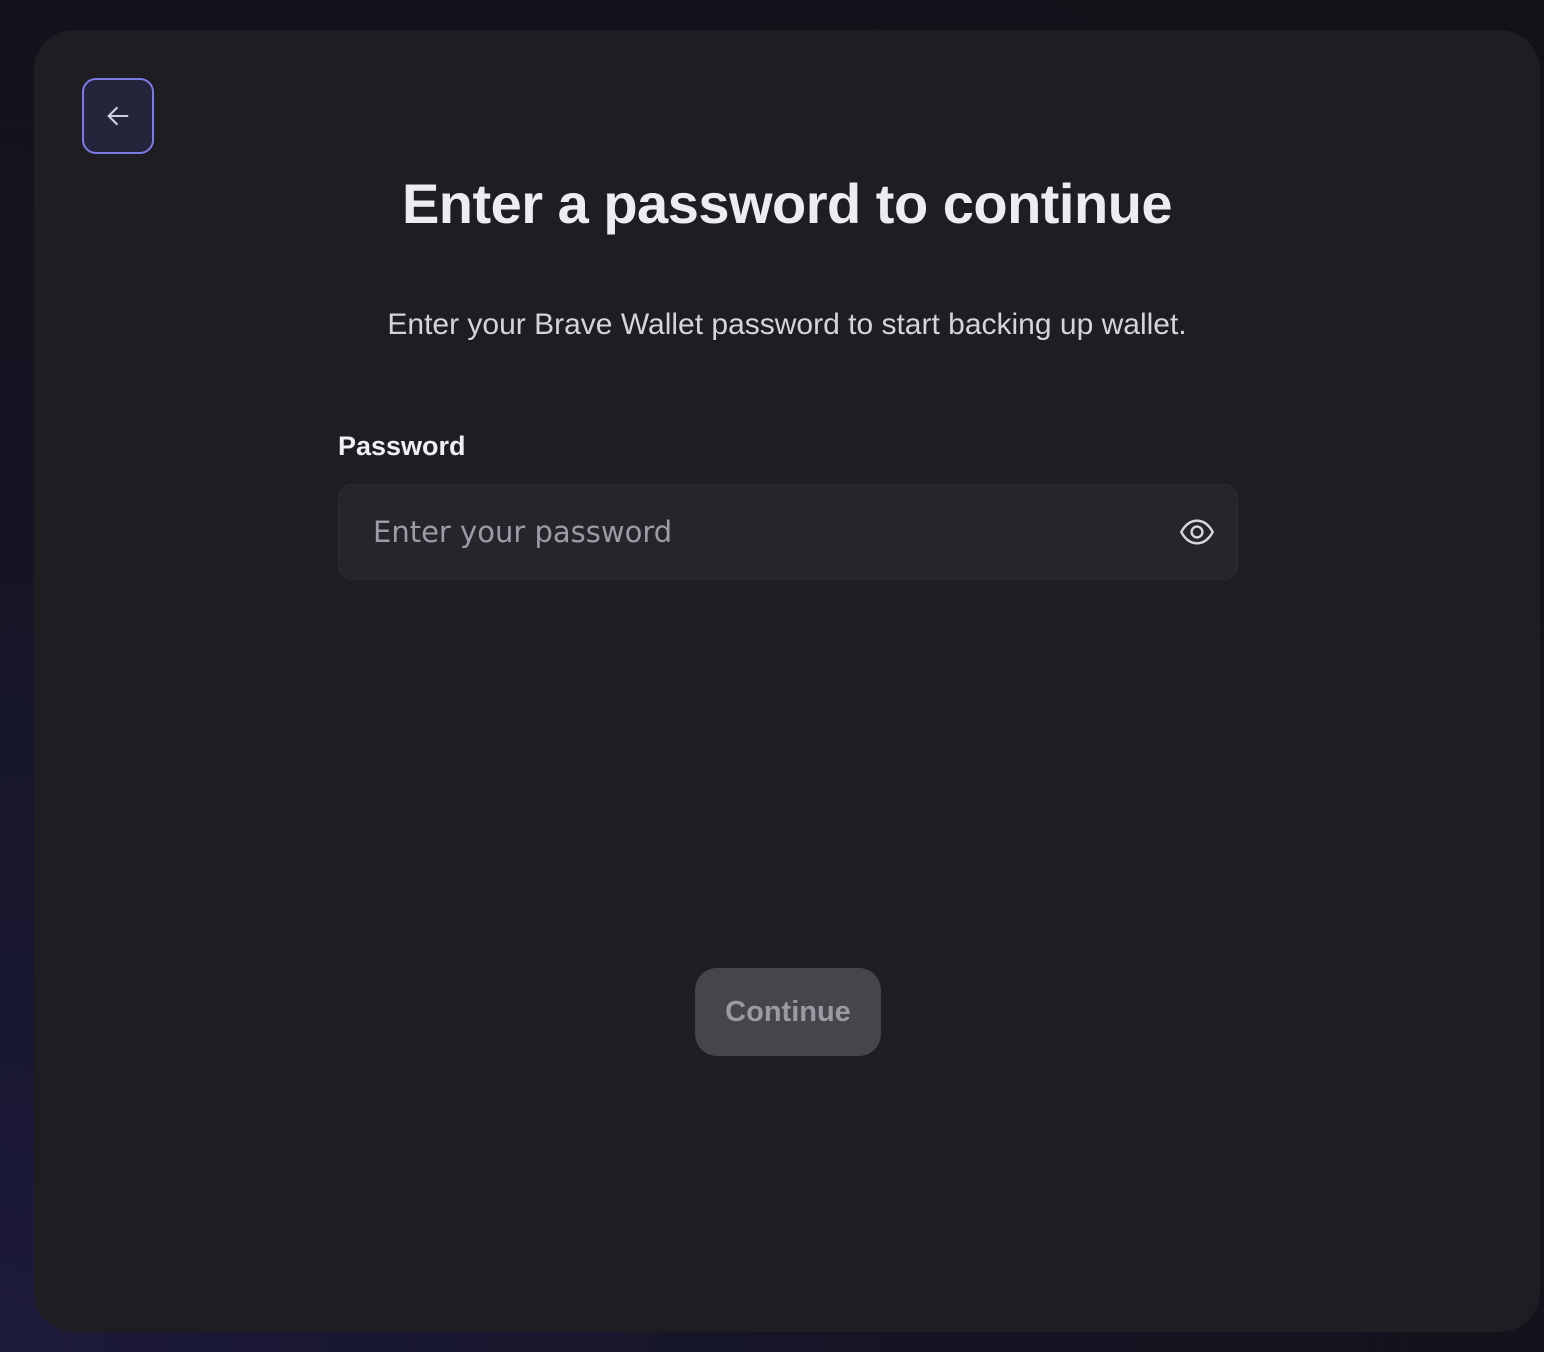 The image size is (1544, 1352). I want to click on continue-button: Continue, so click(788, 1012).